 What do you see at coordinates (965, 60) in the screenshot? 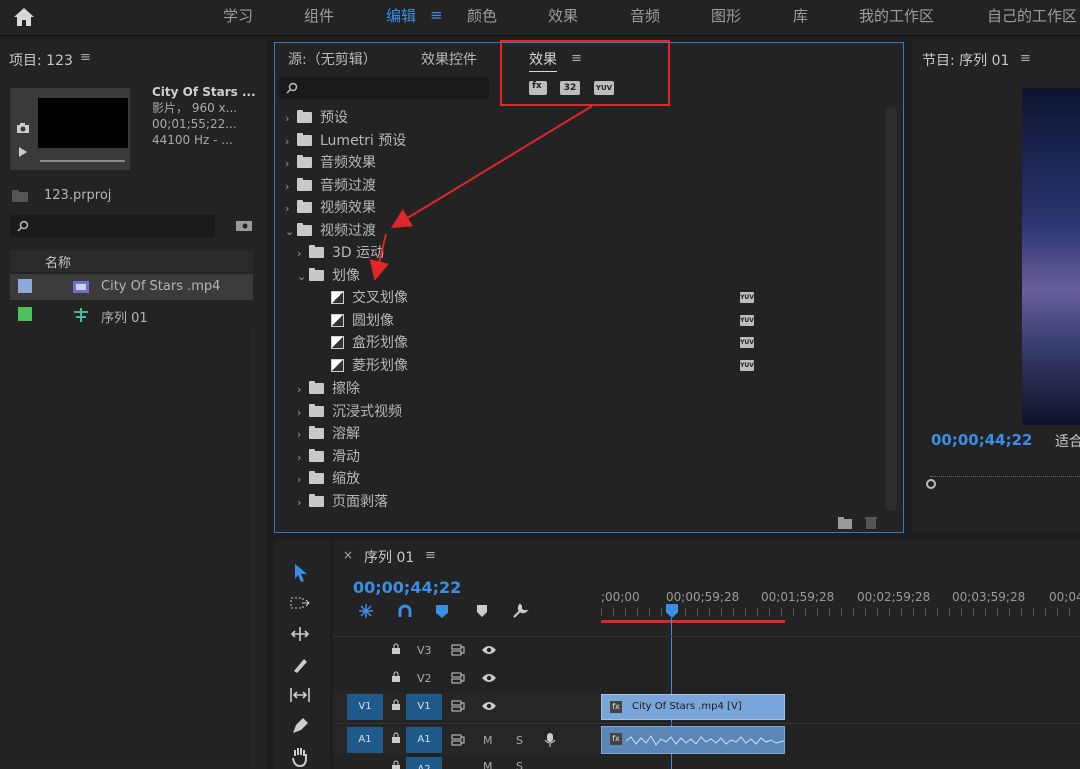
I see `program-monitor-title: 节目: 序列 01` at bounding box center [965, 60].